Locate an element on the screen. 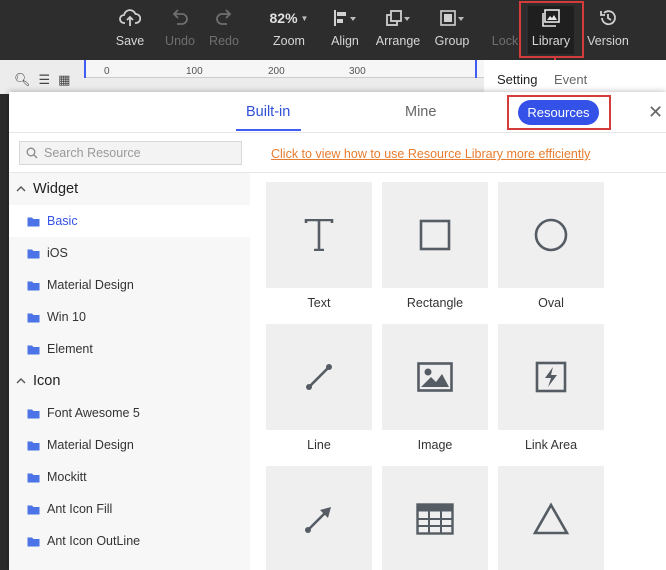 This screenshot has height=570, width=666. table-icon is located at coordinates (435, 519).